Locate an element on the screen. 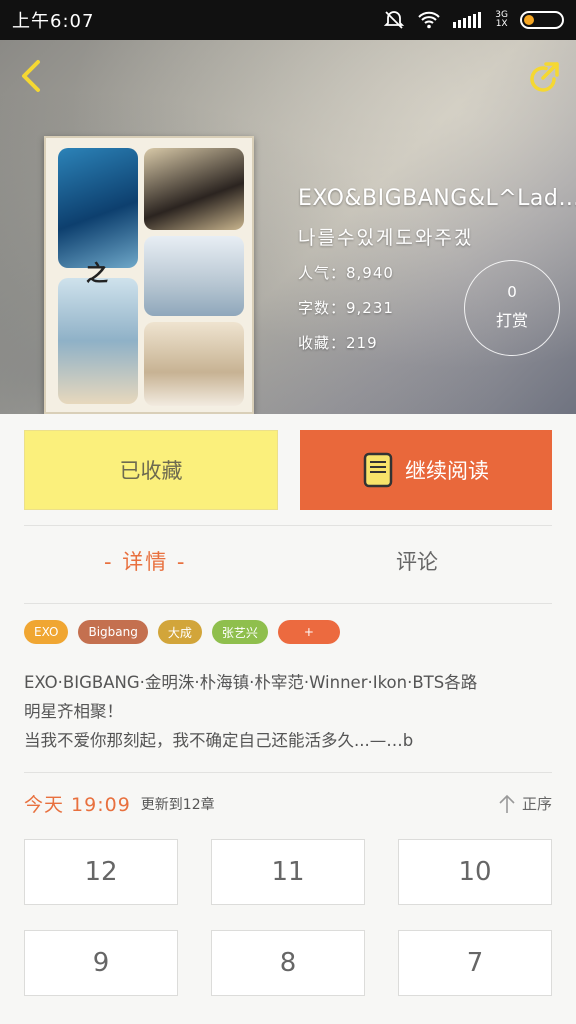 This screenshot has width=576, height=1024. share-button is located at coordinates (544, 78).